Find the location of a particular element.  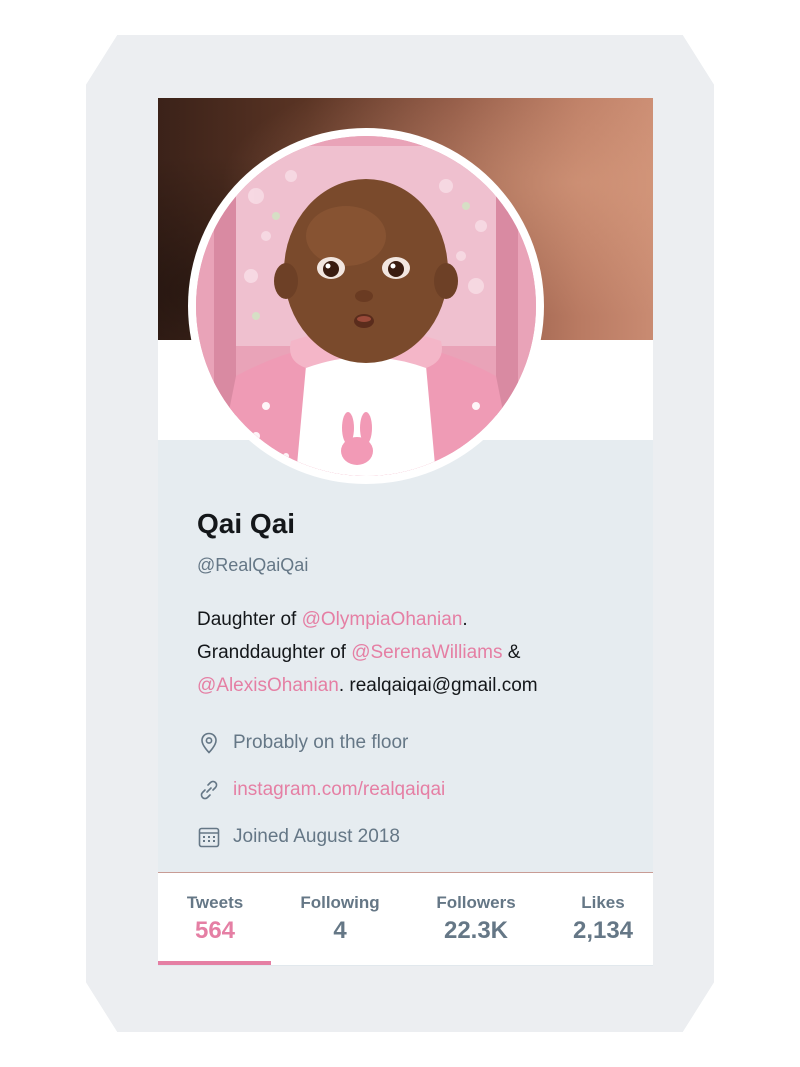

bio-line-3: @AlexisOhanian. realqaiqai@gmail.com is located at coordinates (417, 685).